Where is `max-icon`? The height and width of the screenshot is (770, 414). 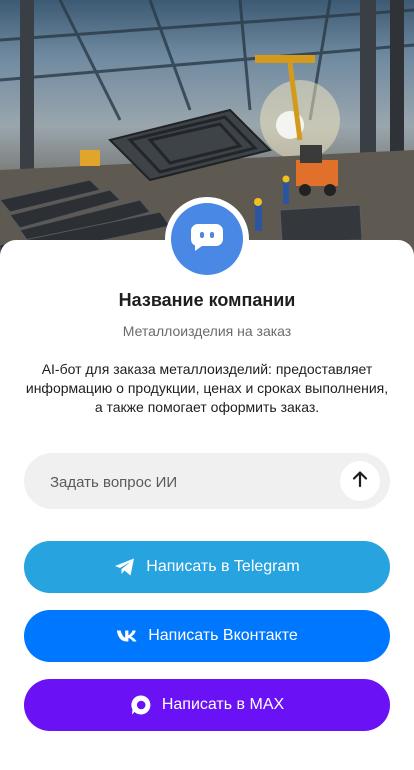 max-icon is located at coordinates (141, 705).